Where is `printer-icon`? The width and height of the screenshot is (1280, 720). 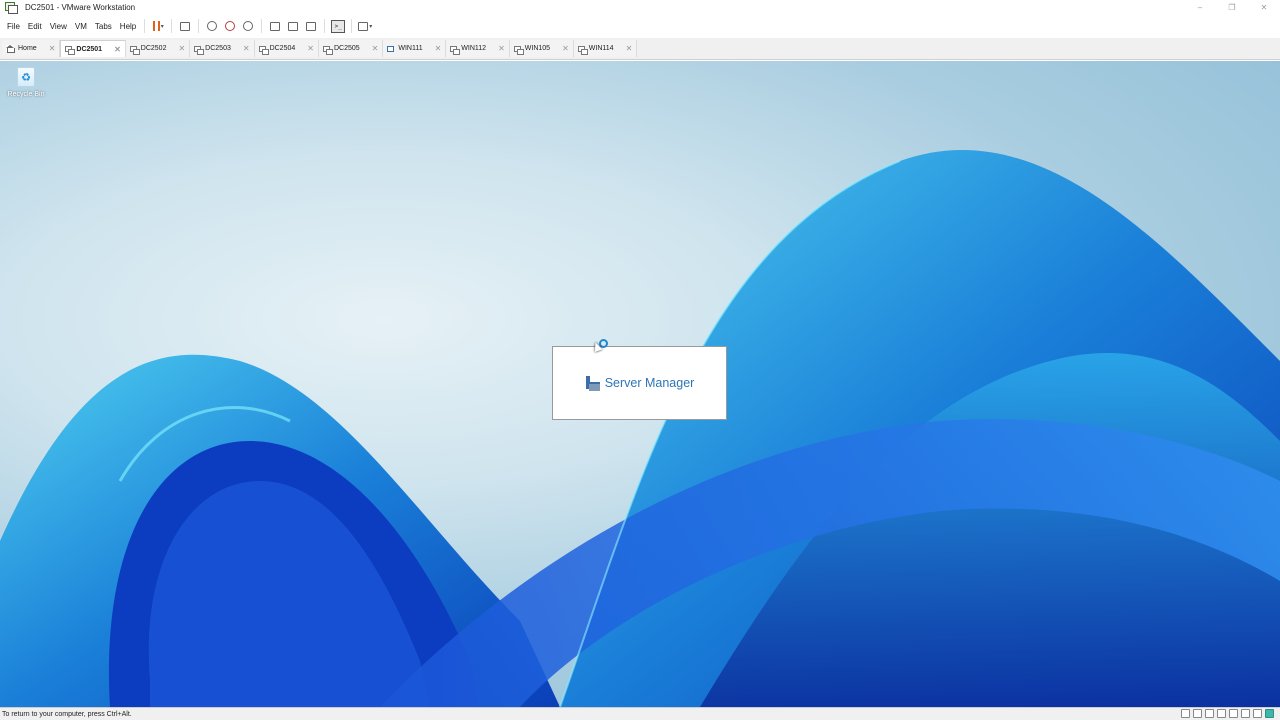
printer-icon is located at coordinates (1245, 713).